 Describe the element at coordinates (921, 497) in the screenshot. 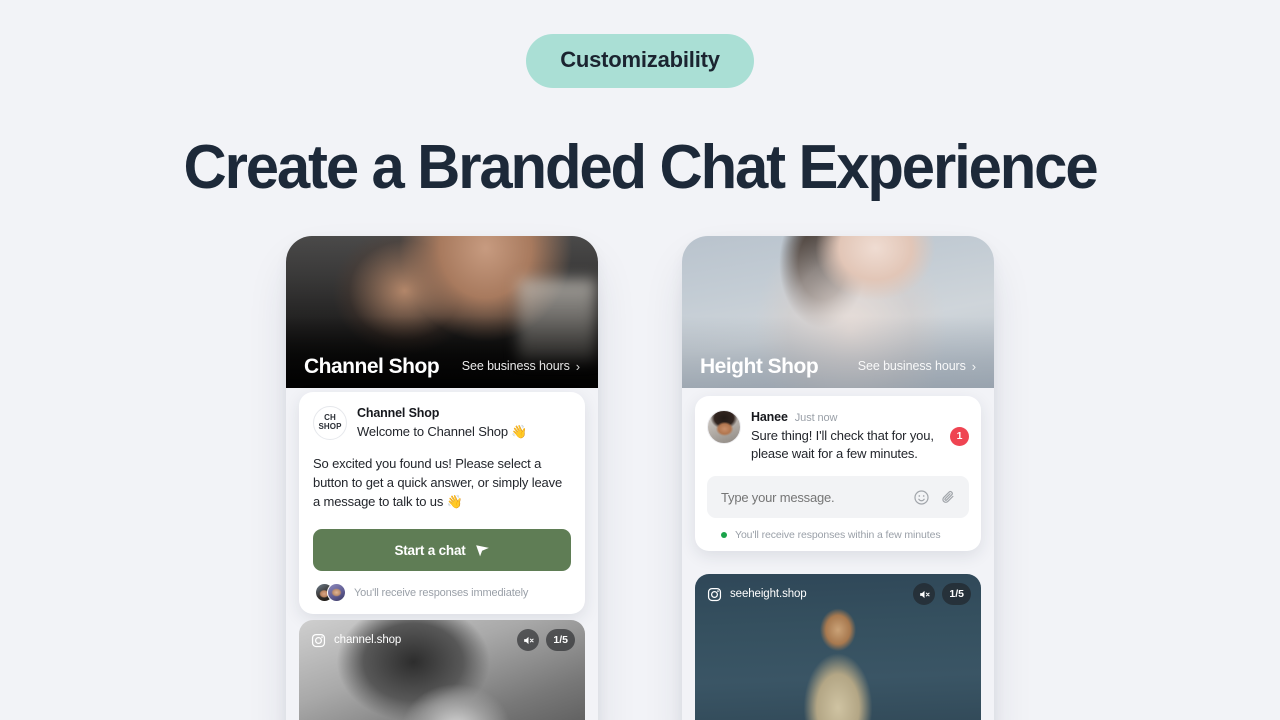

I see `smiley-icon` at that location.